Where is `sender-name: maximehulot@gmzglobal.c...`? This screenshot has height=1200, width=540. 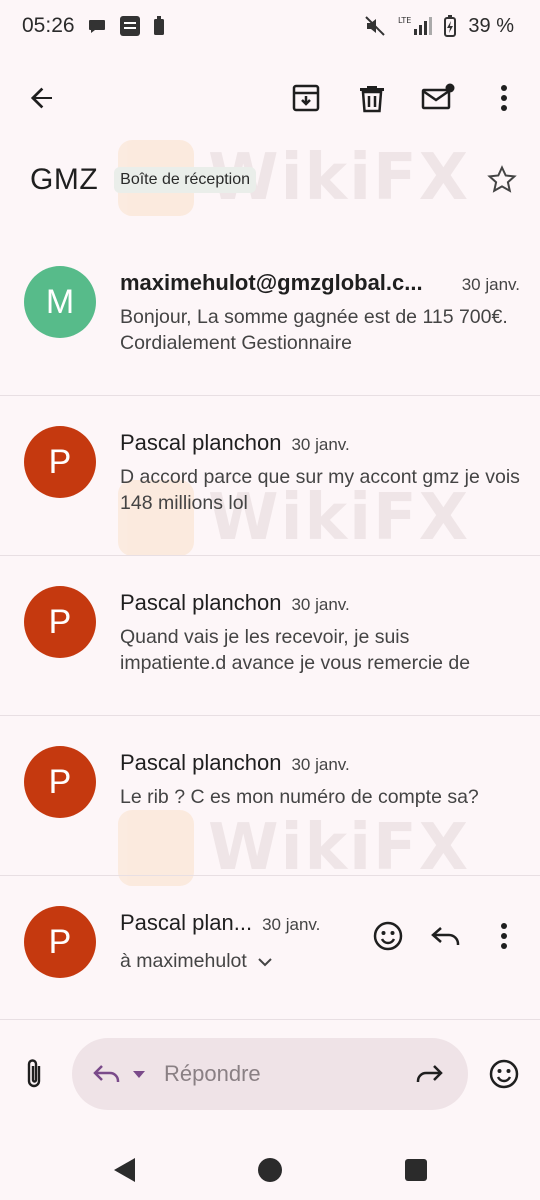
sender-name: maximehulot@gmzglobal.c... is located at coordinates (271, 282).